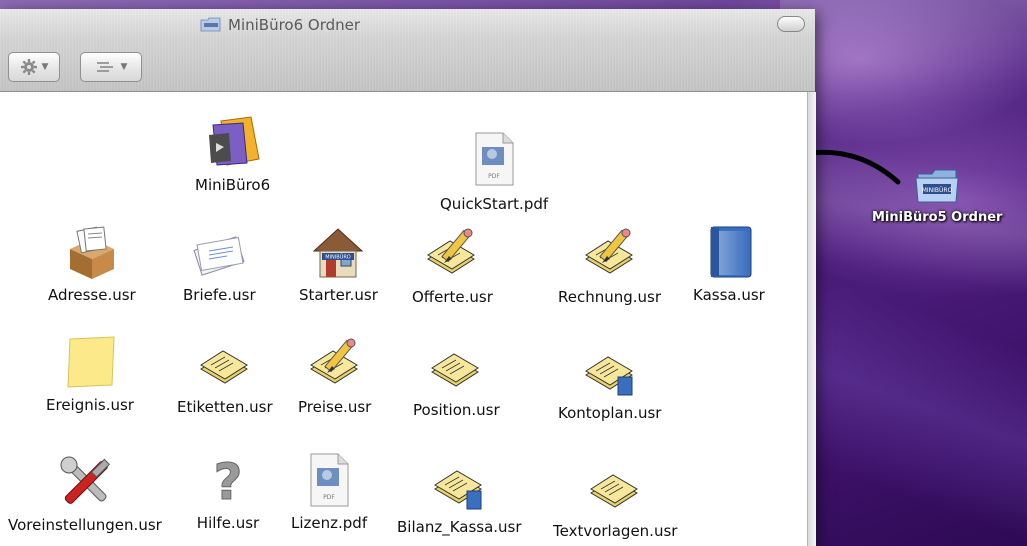  What do you see at coordinates (731, 252) in the screenshot?
I see `blue-book-icon` at bounding box center [731, 252].